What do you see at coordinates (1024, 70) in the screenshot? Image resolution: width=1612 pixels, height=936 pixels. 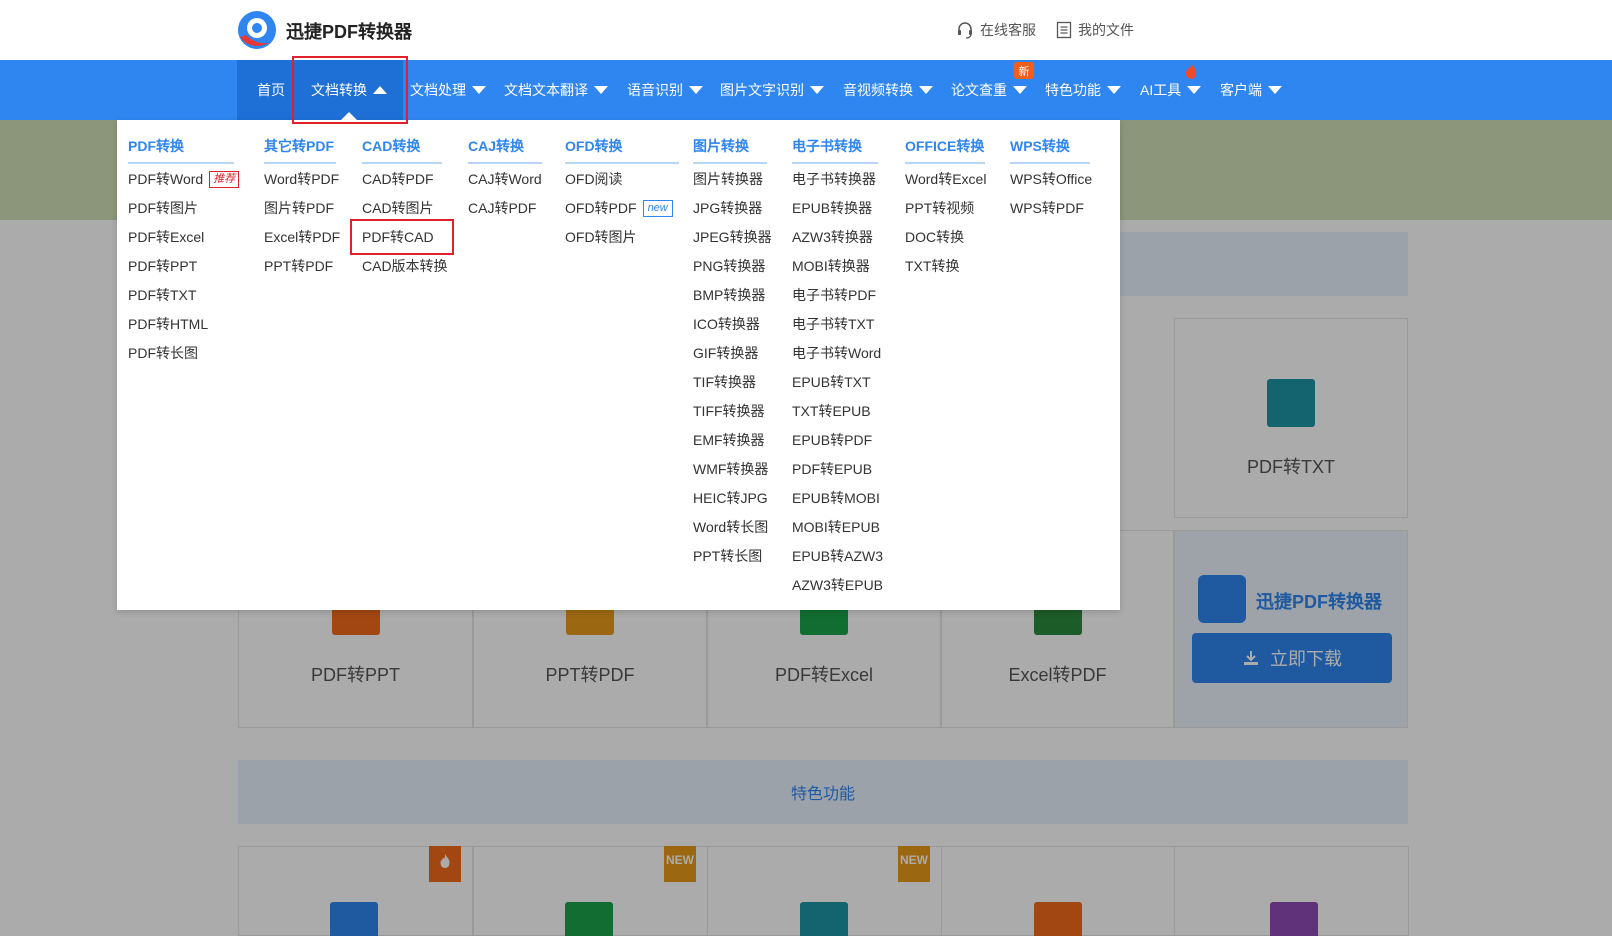 I see `new-badge: 新` at bounding box center [1024, 70].